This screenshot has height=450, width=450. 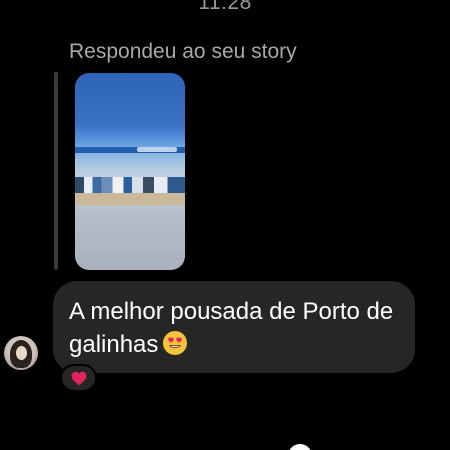 What do you see at coordinates (157, 149) in the screenshot?
I see `story-text-sticker` at bounding box center [157, 149].